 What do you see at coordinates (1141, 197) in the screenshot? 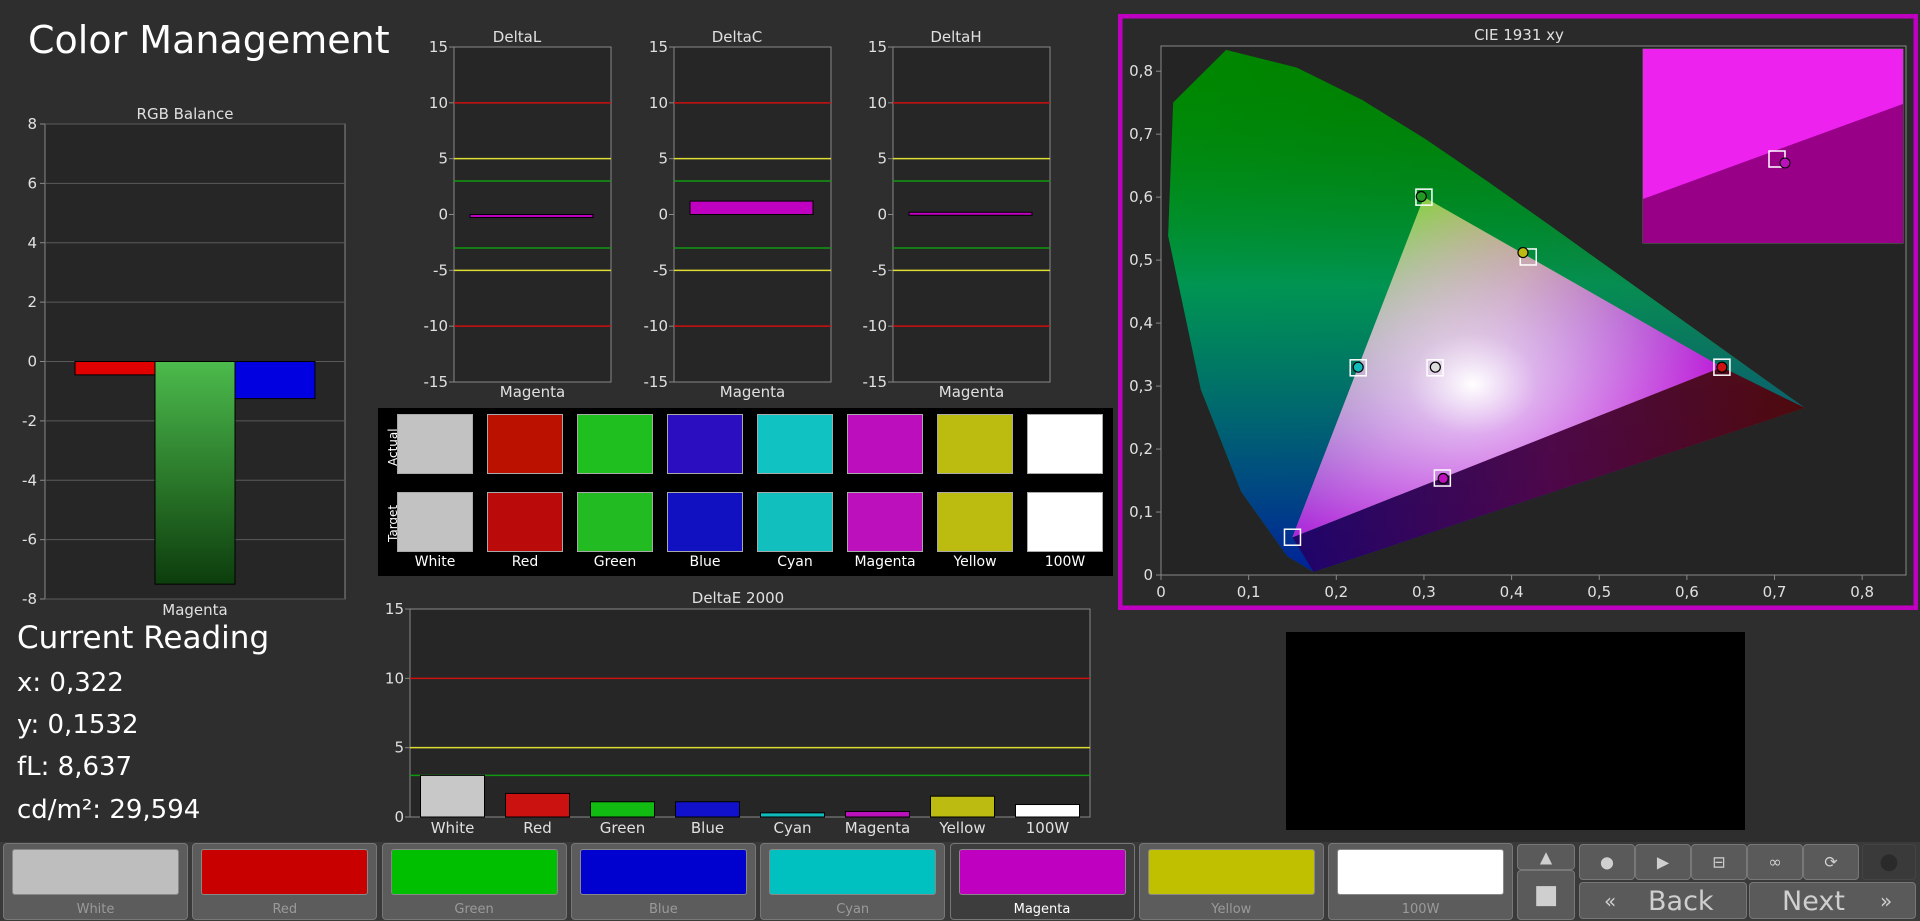
I see `y-tick-label: 0,6` at bounding box center [1141, 197].